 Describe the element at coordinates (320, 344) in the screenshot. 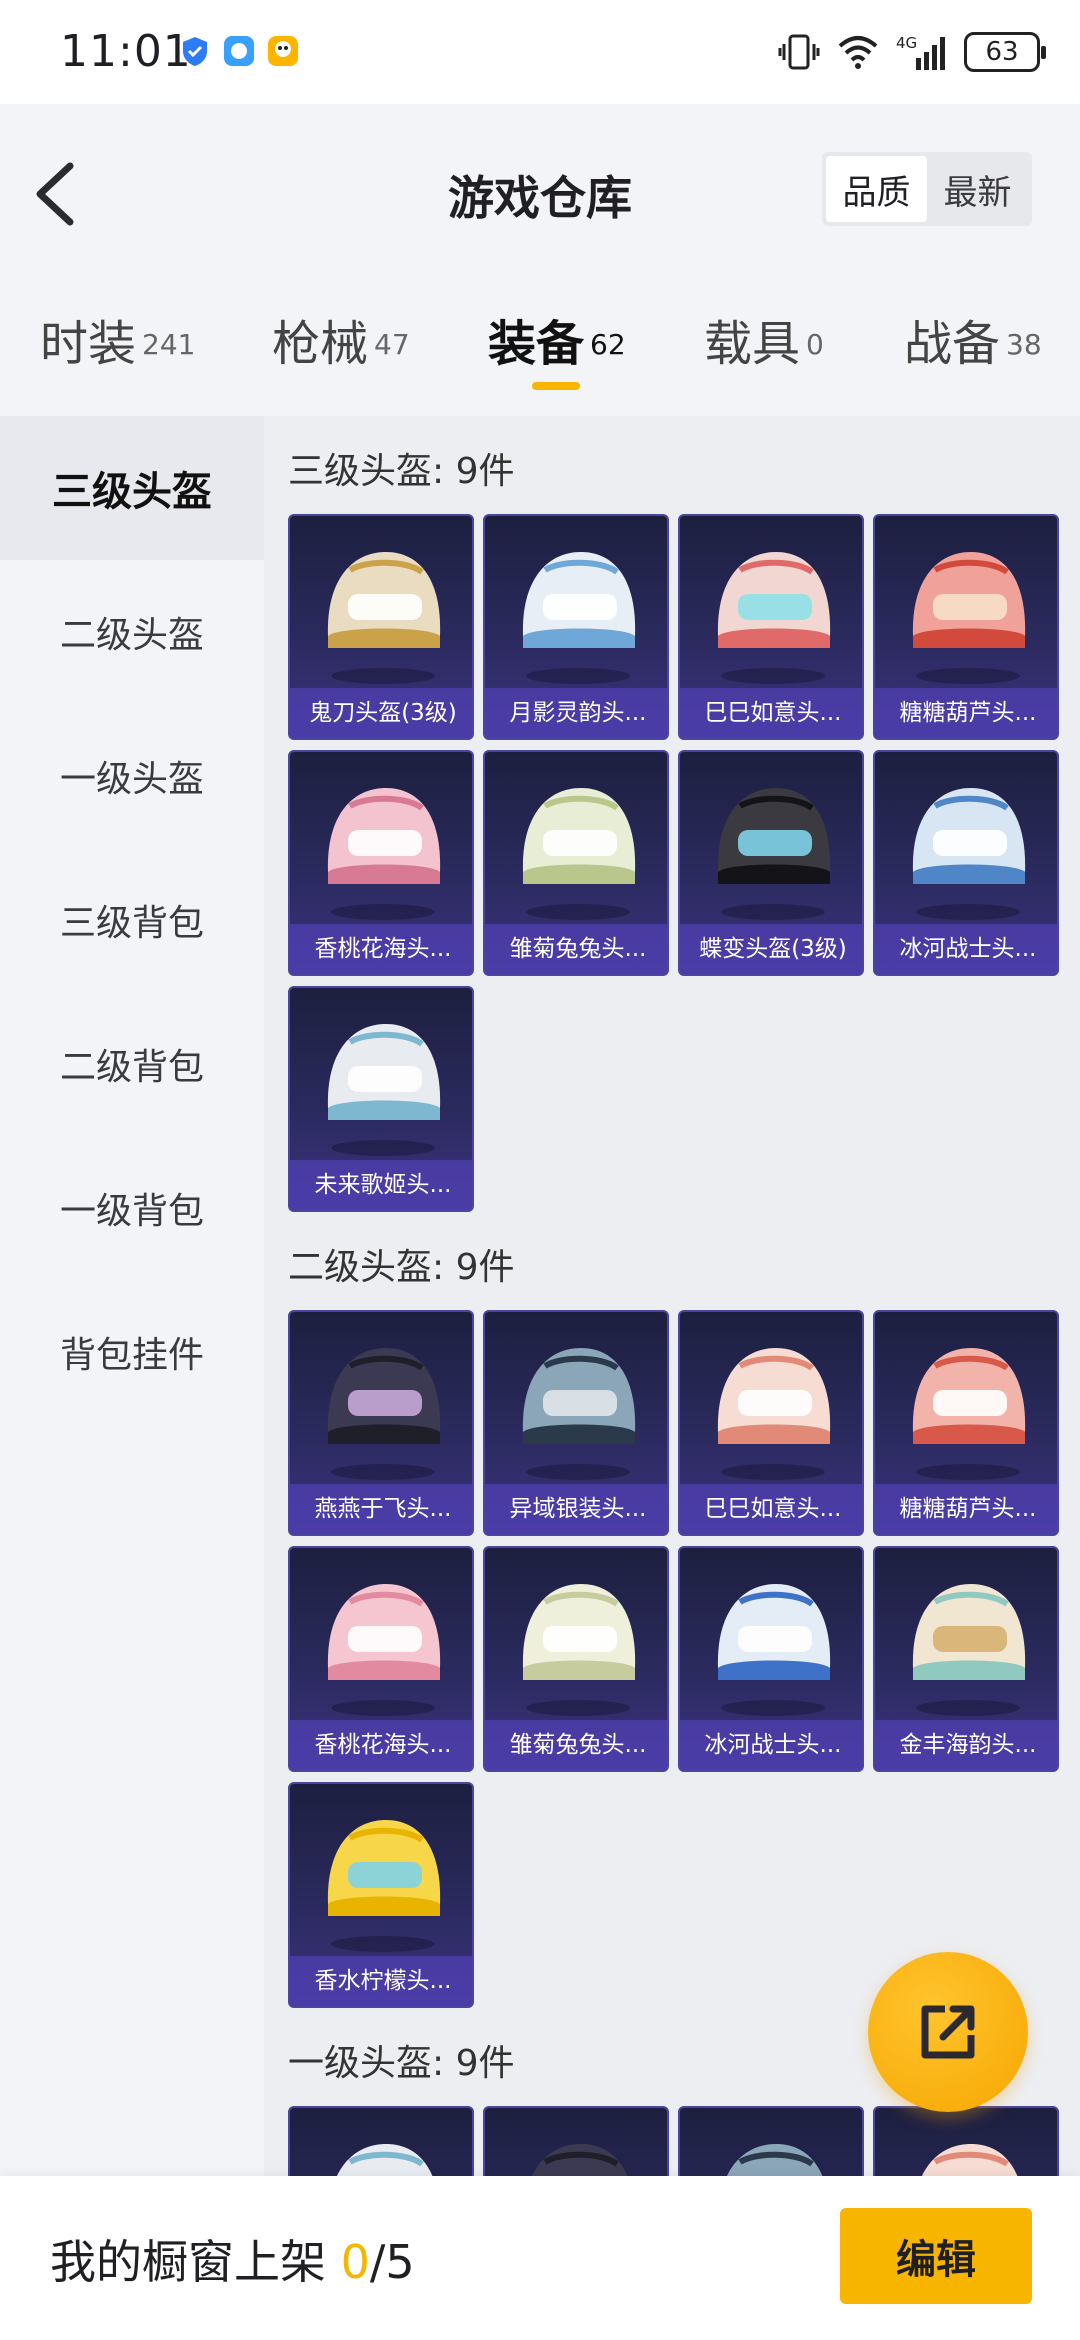

I see `tab-label: 枪械` at that location.